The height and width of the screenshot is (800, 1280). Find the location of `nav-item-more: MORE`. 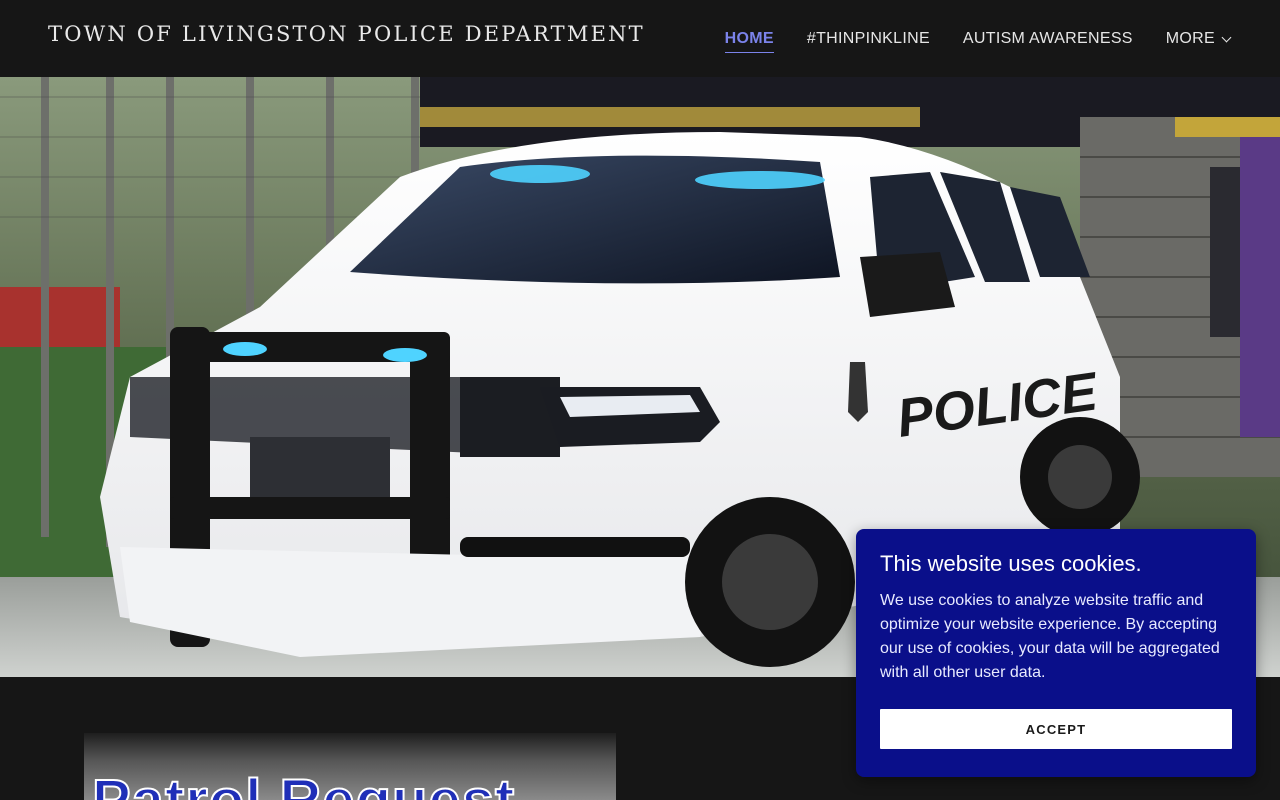

nav-item-more: MORE is located at coordinates (1198, 41).